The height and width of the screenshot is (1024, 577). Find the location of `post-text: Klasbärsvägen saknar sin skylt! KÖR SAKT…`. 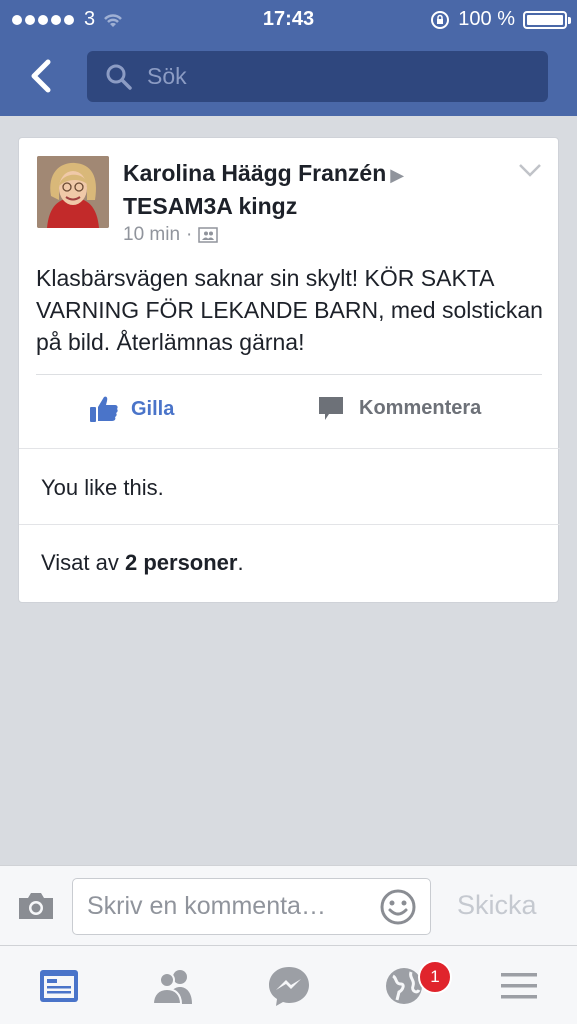

post-text: Klasbärsvägen saknar sin skylt! KÖR SAKT… is located at coordinates (289, 310).